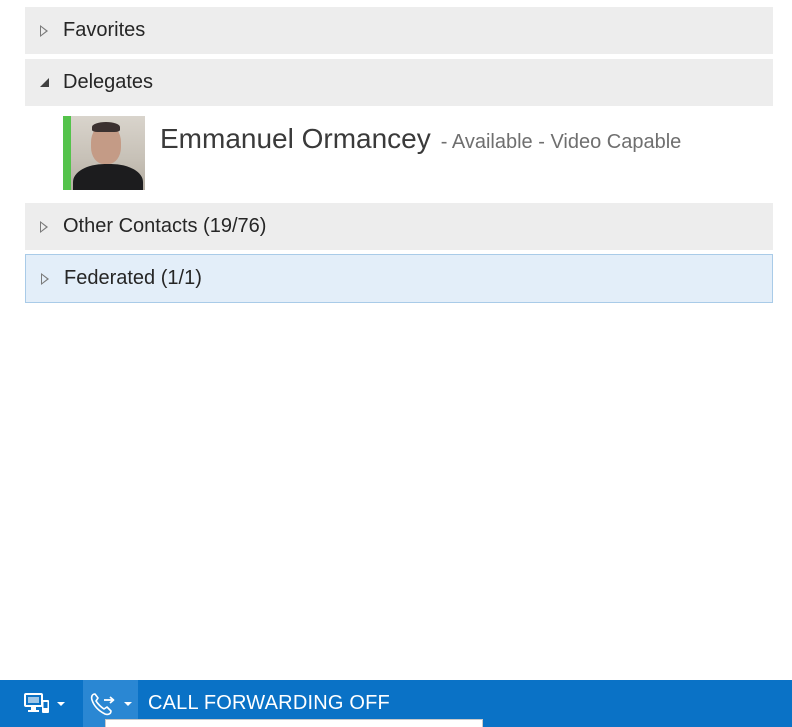 This screenshot has width=792, height=727. Describe the element at coordinates (165, 226) in the screenshot. I see `group-label: Other Contacts (19/76)` at that location.